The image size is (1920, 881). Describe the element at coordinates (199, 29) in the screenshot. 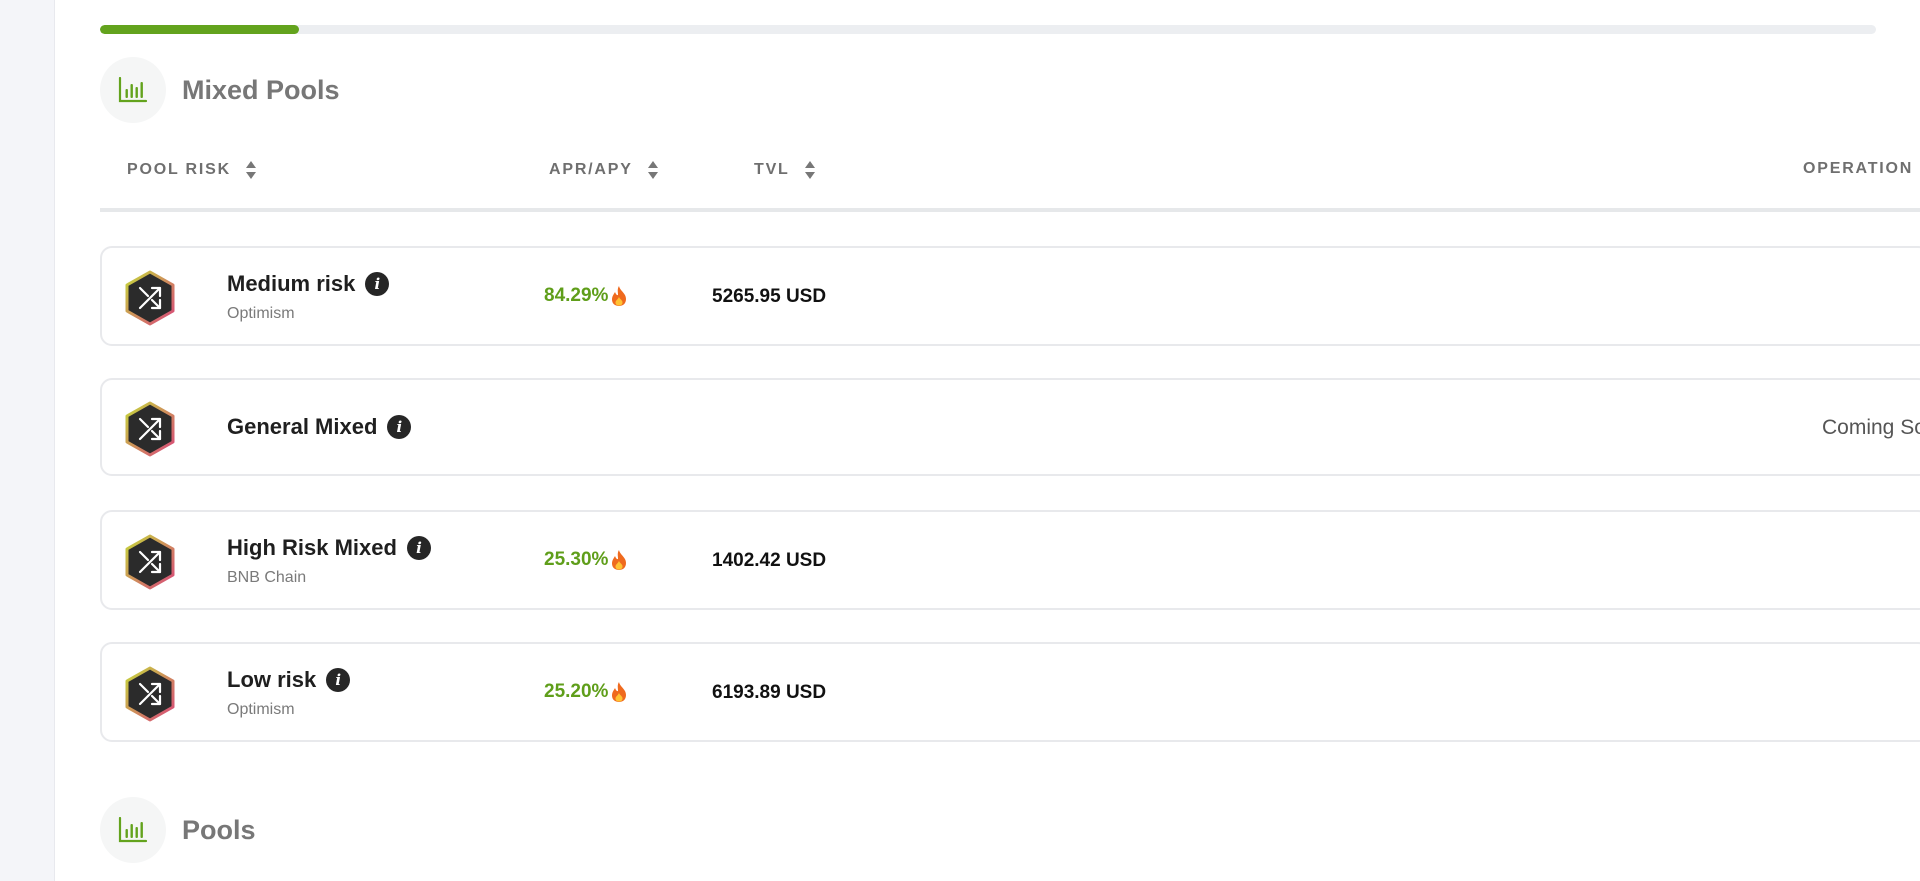

I see `progress-bar-fill` at that location.